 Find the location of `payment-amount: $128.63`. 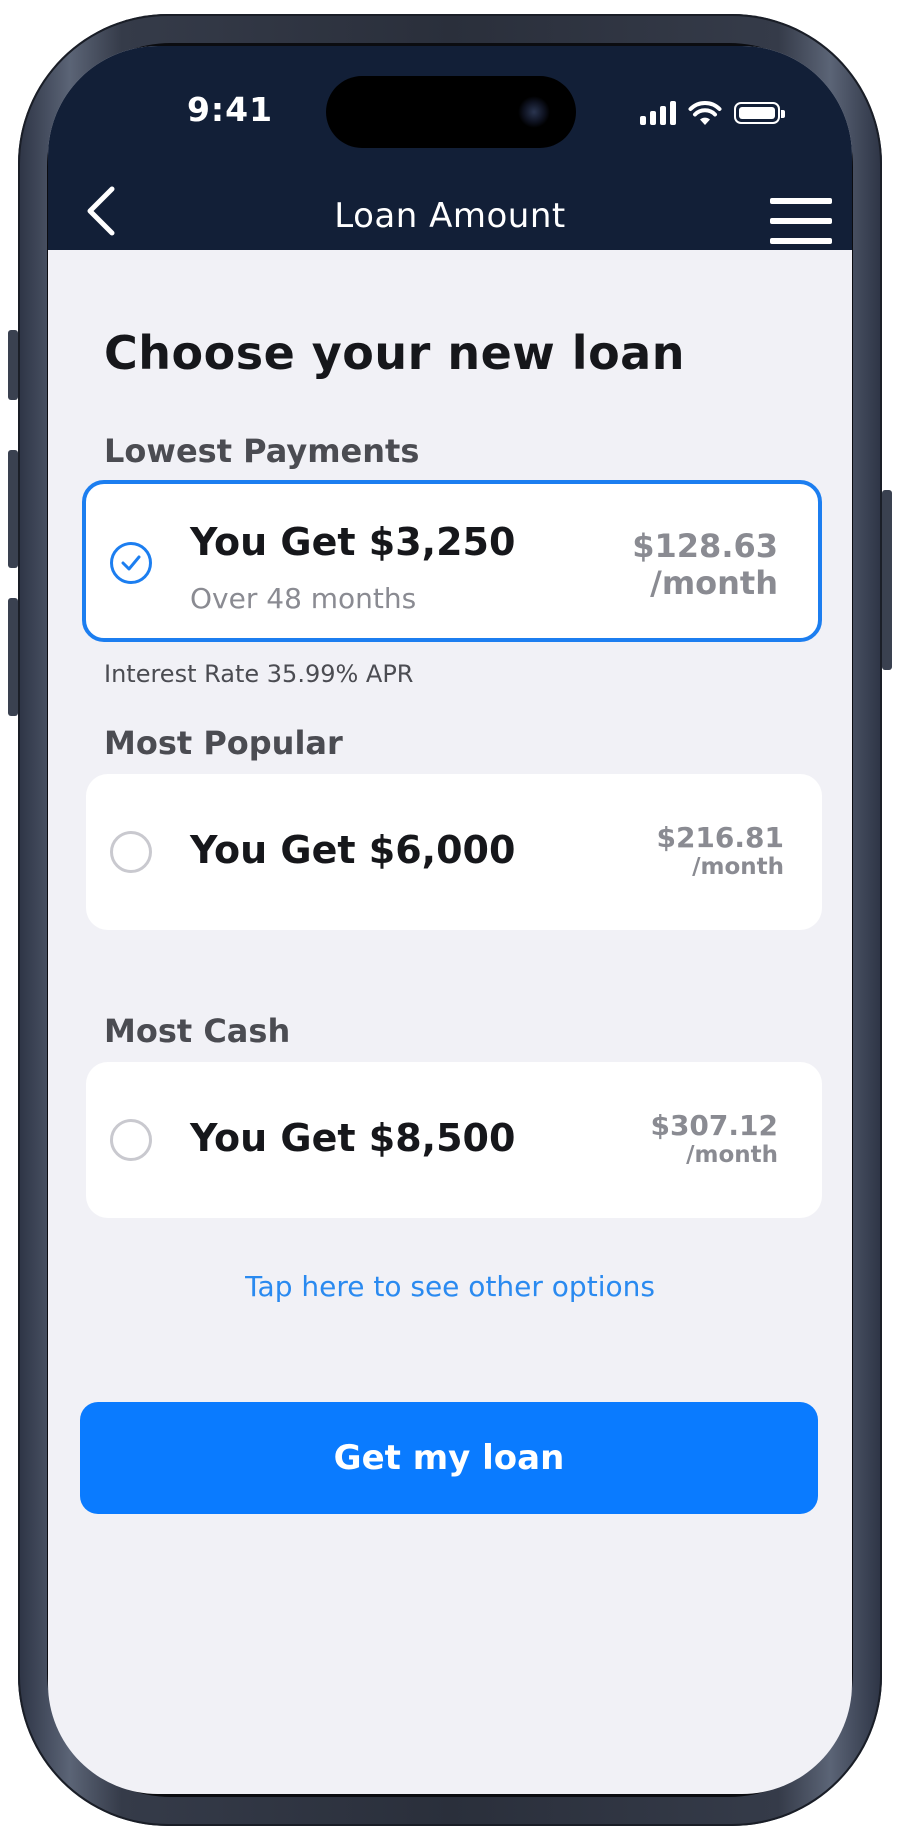

payment-amount: $128.63 is located at coordinates (705, 546).